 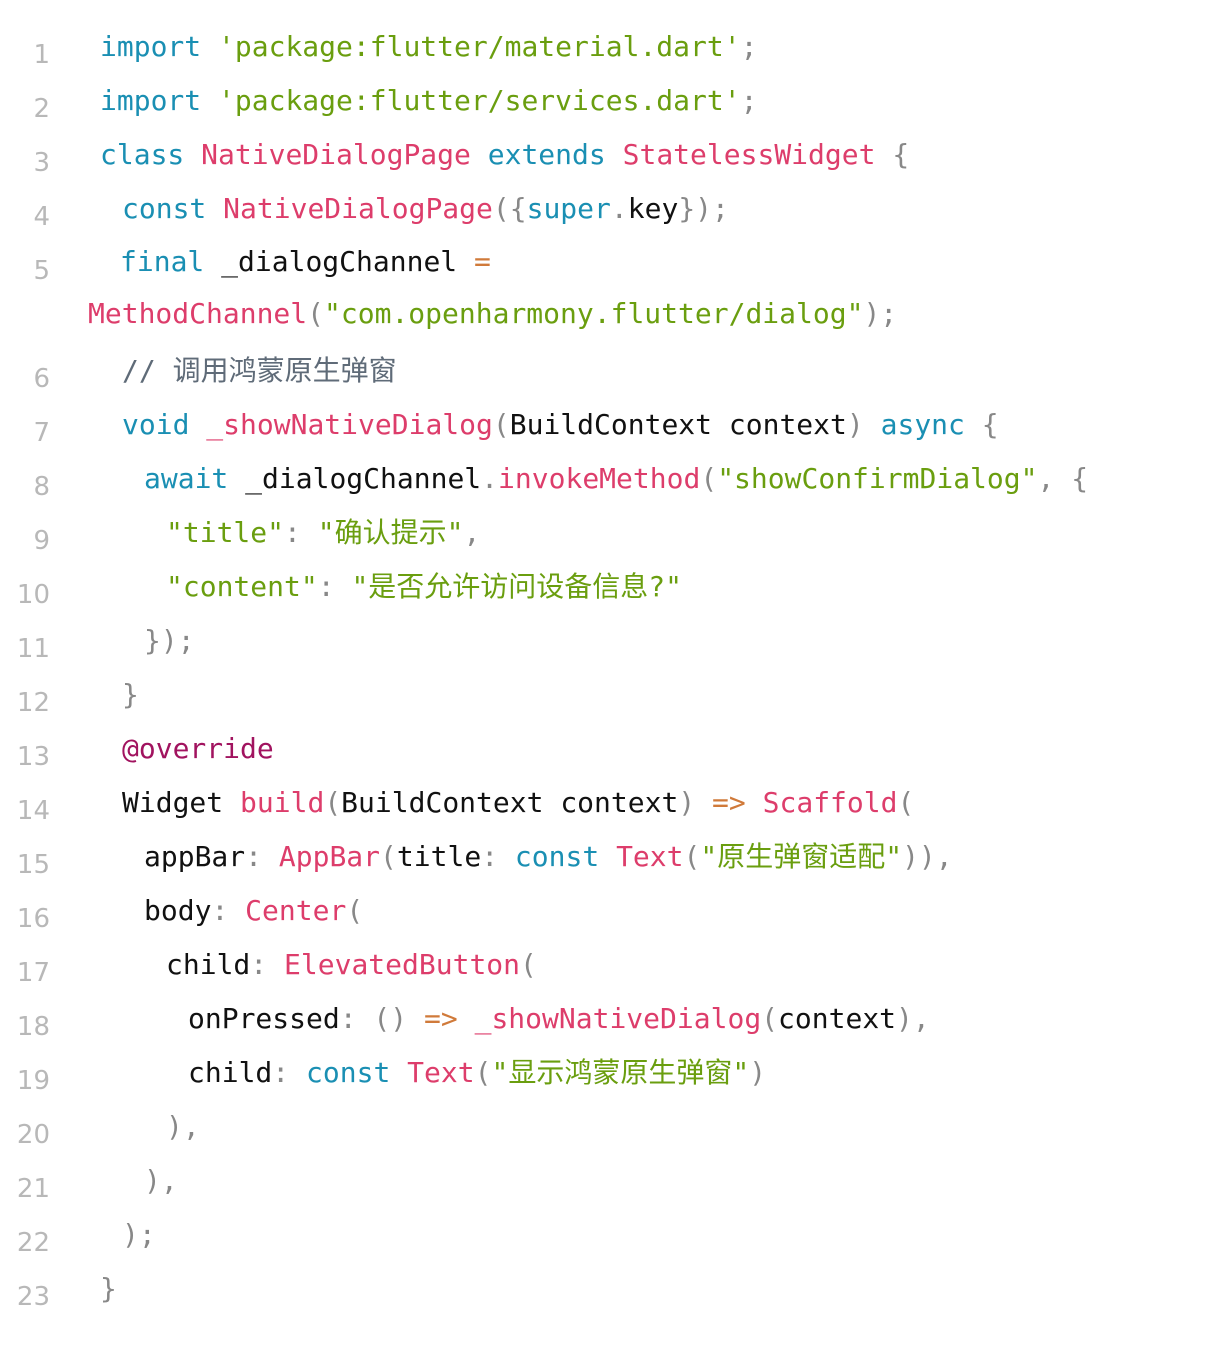 What do you see at coordinates (108, 1288) in the screenshot?
I see `code-token: }` at bounding box center [108, 1288].